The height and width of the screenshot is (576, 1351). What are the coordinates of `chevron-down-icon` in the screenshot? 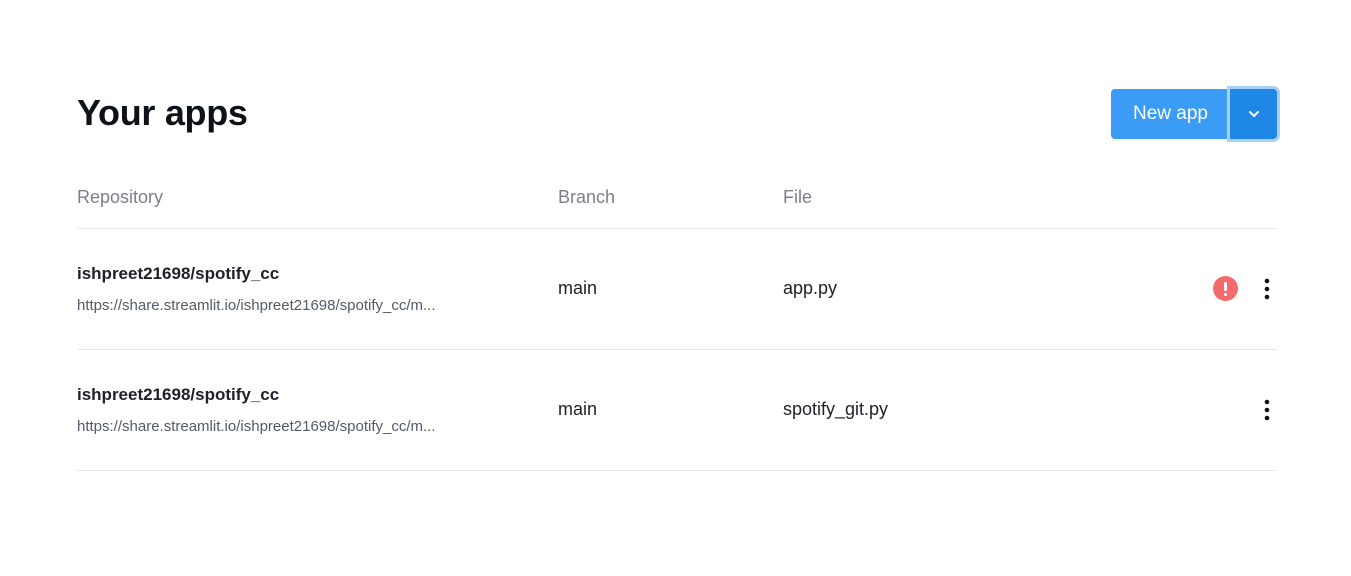 It's located at (1253, 114).